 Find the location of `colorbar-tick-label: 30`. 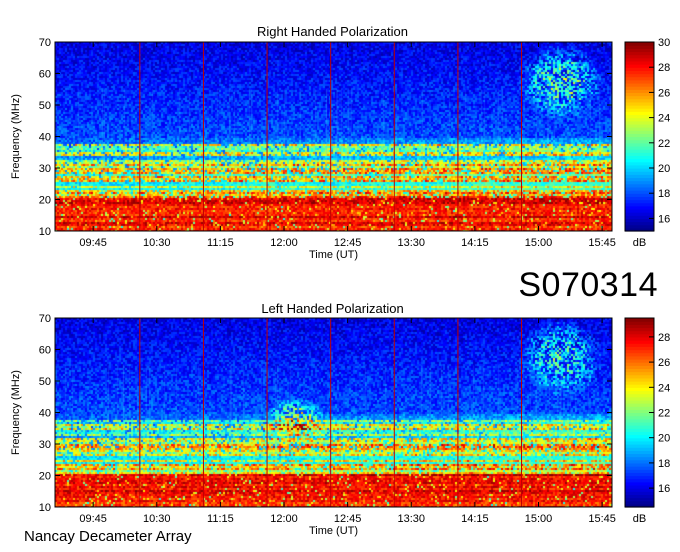

colorbar-tick-label: 30 is located at coordinates (664, 43).